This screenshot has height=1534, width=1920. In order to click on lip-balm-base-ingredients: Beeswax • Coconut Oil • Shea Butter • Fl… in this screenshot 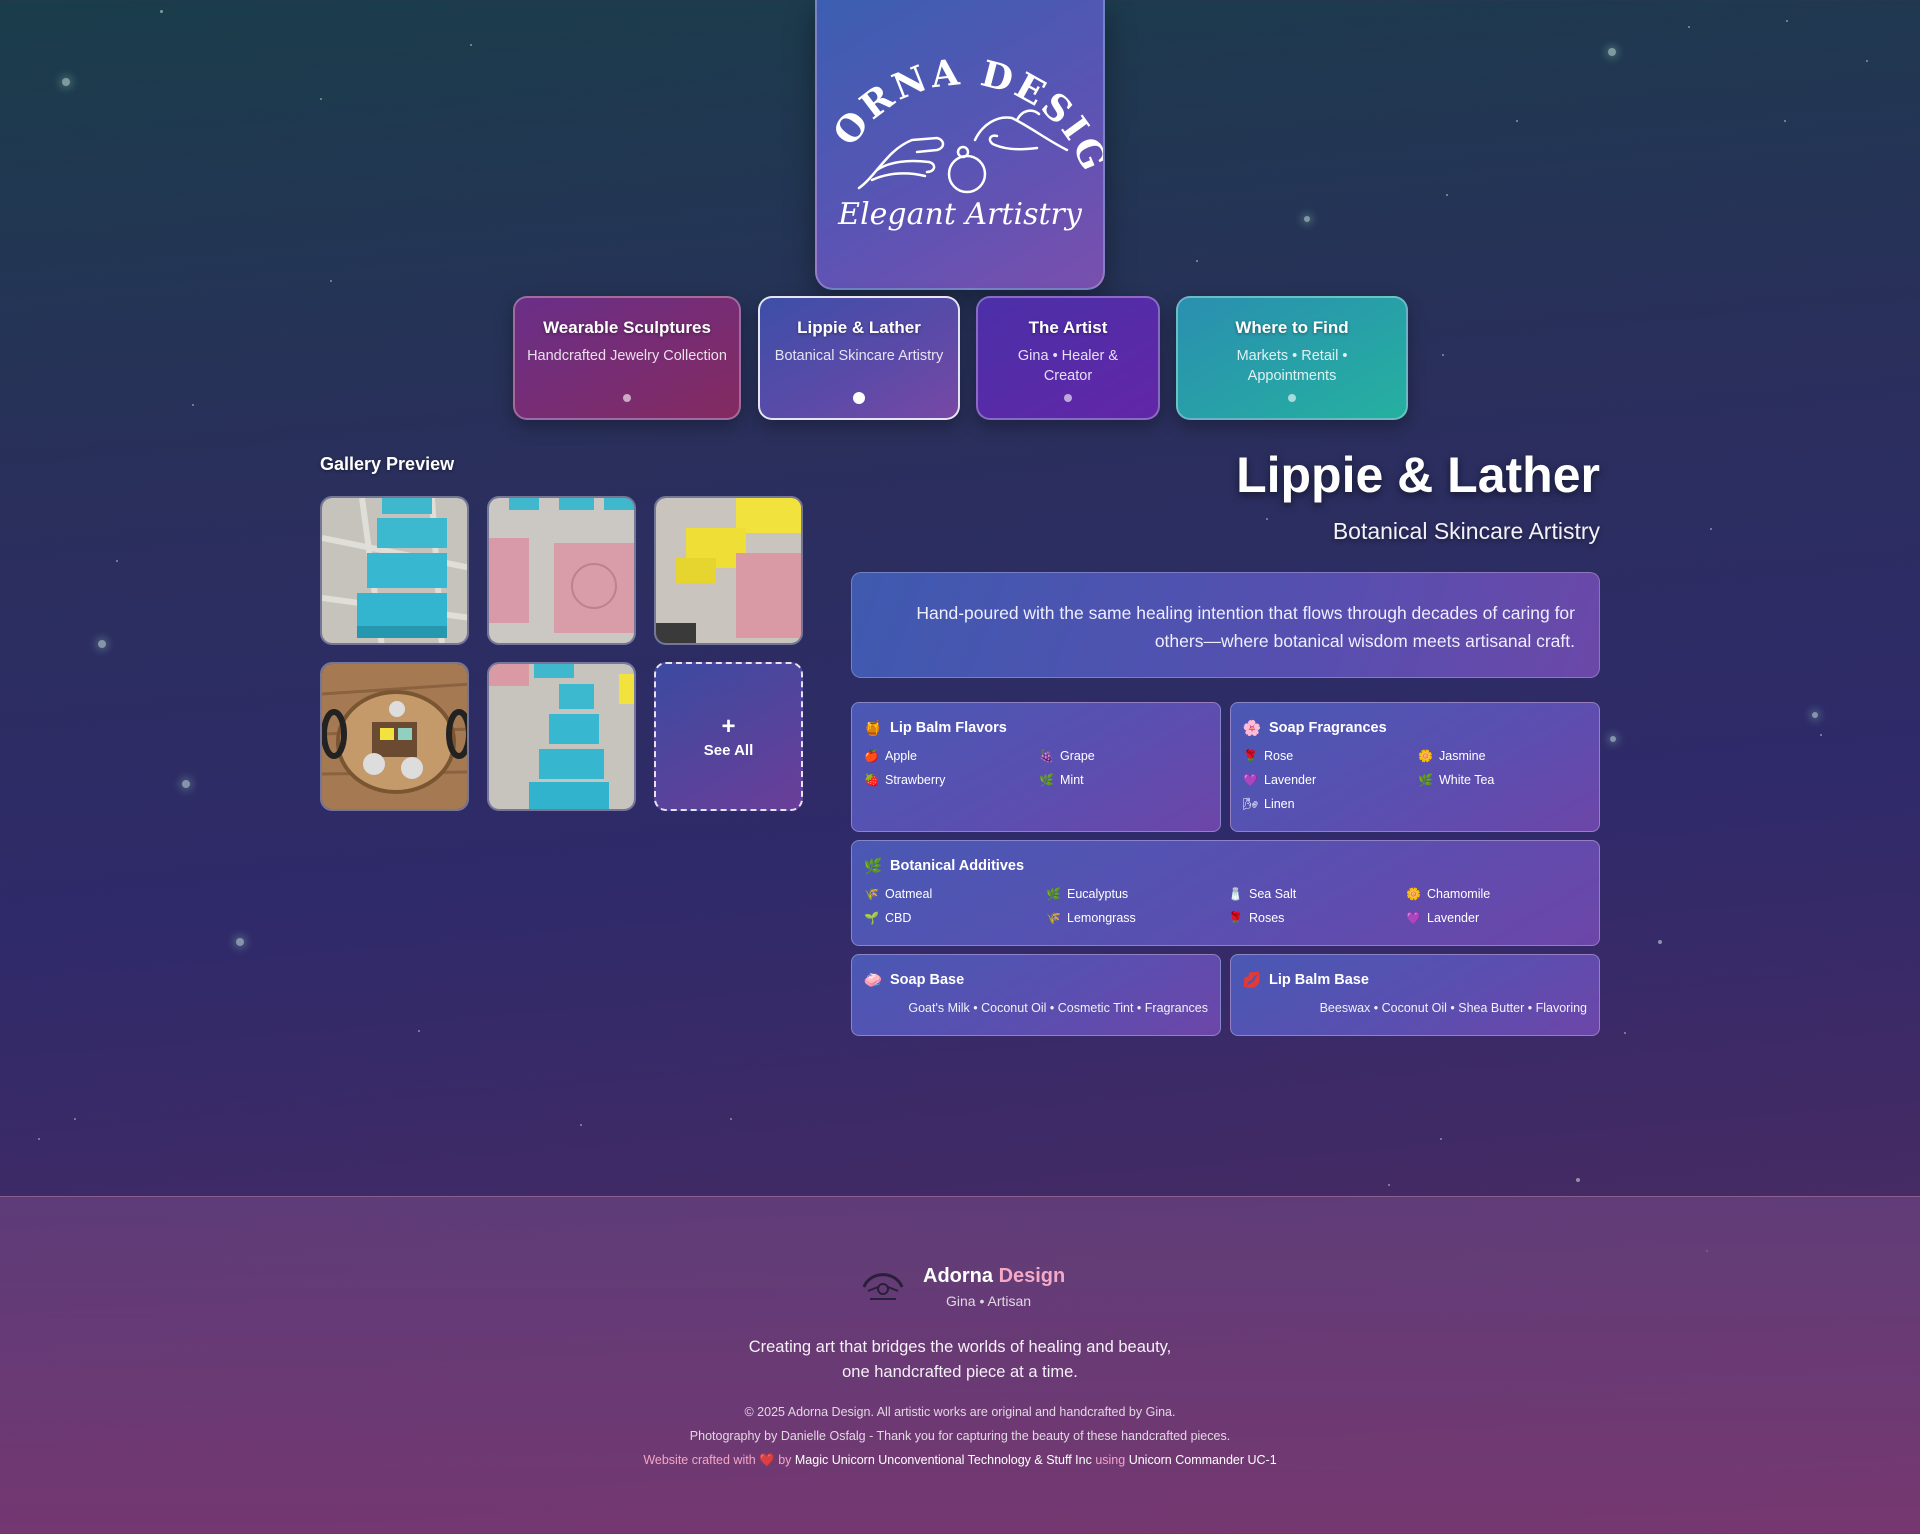, I will do `click(1453, 1008)`.